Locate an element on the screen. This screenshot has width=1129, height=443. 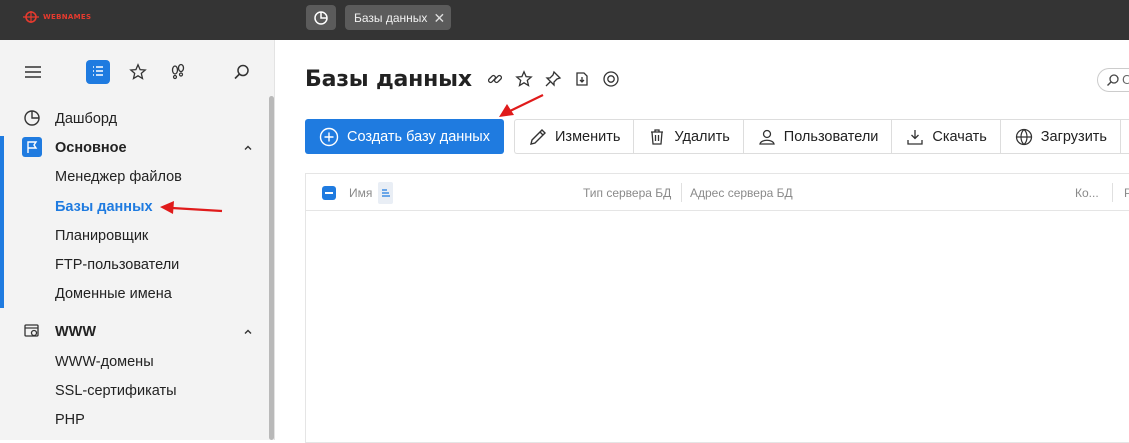
sidebar-item-label: Планировщик is located at coordinates (102, 235).